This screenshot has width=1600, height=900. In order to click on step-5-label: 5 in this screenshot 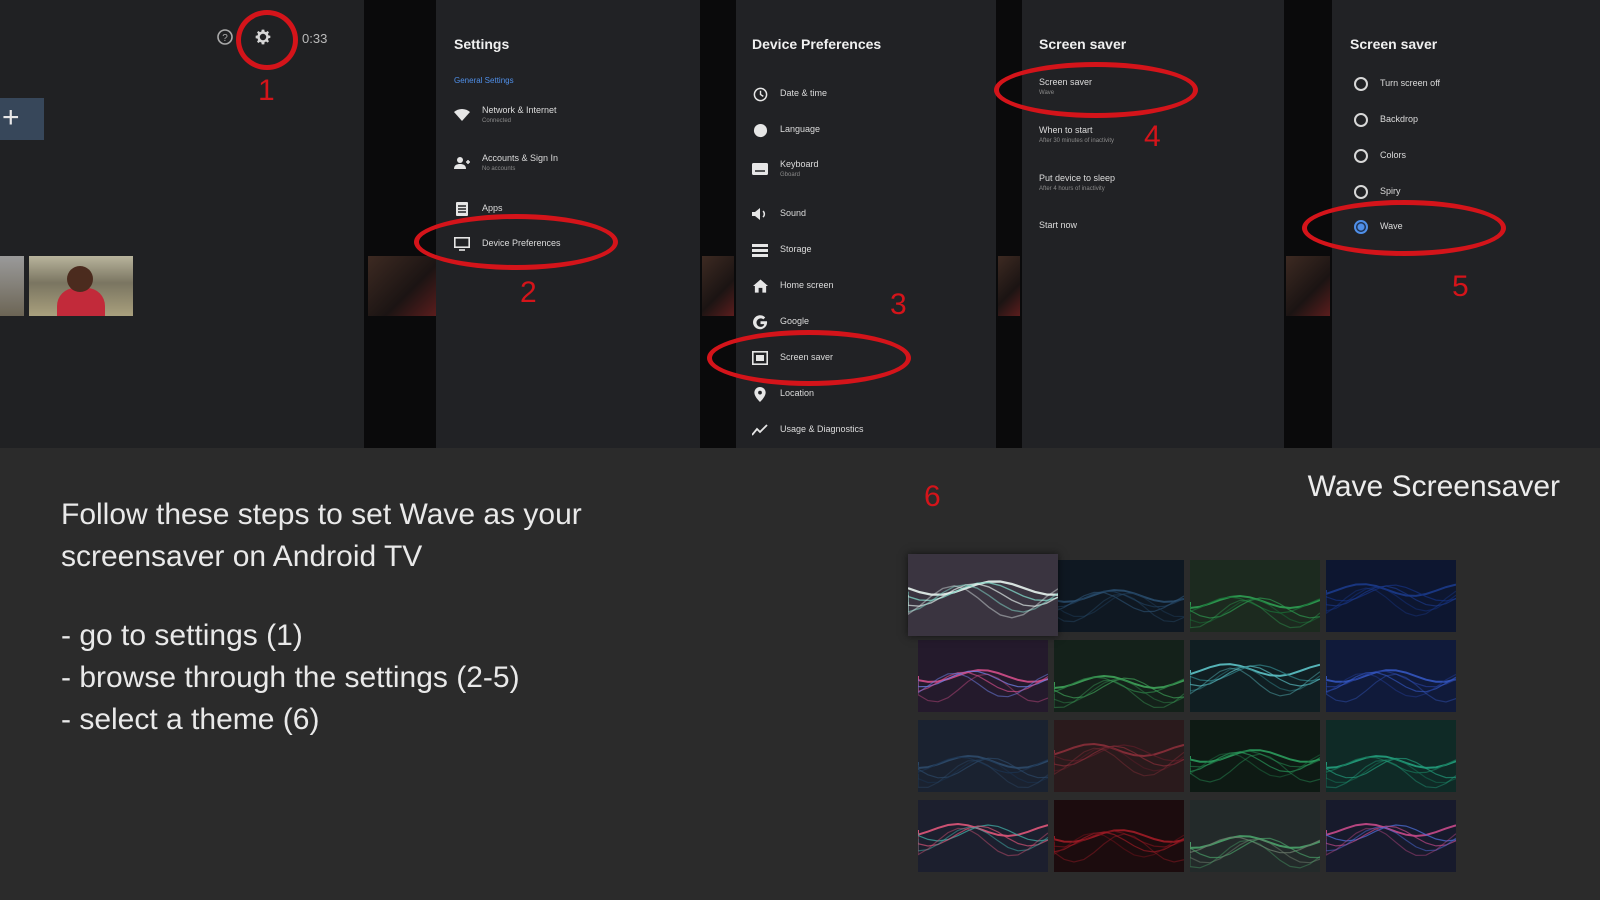, I will do `click(1460, 286)`.